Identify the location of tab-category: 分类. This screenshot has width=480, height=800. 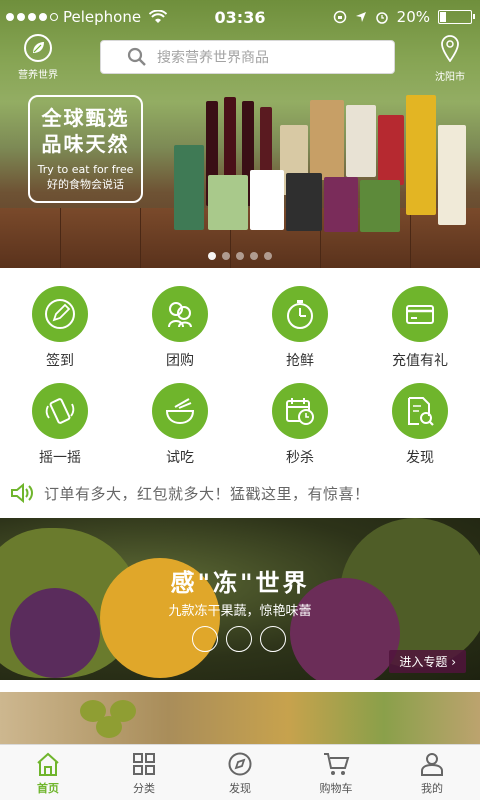
(144, 772).